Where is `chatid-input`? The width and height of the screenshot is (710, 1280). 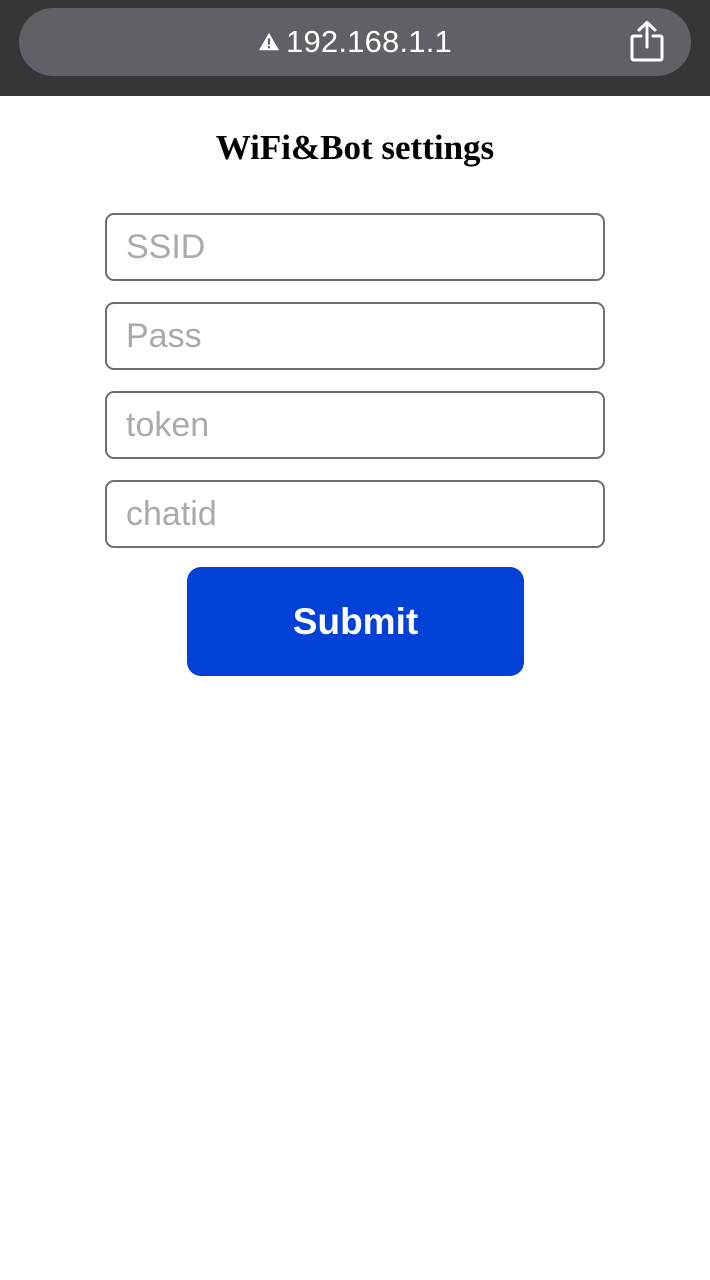 chatid-input is located at coordinates (355, 514).